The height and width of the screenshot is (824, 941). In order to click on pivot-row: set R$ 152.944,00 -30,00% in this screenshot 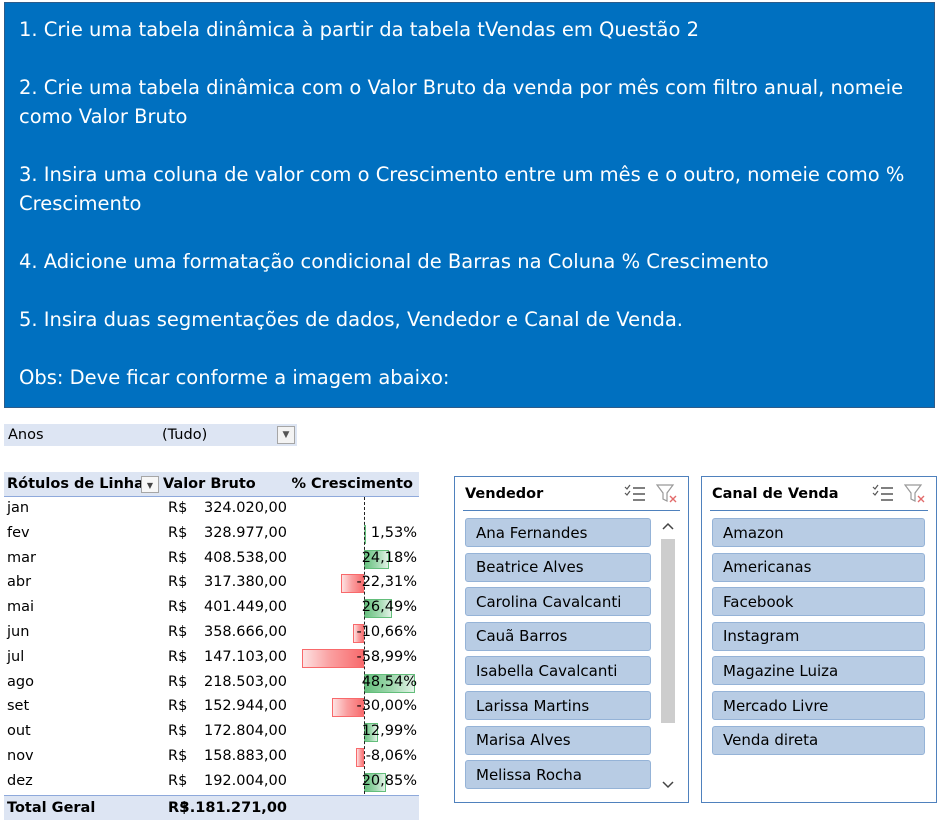, I will do `click(211, 707)`.